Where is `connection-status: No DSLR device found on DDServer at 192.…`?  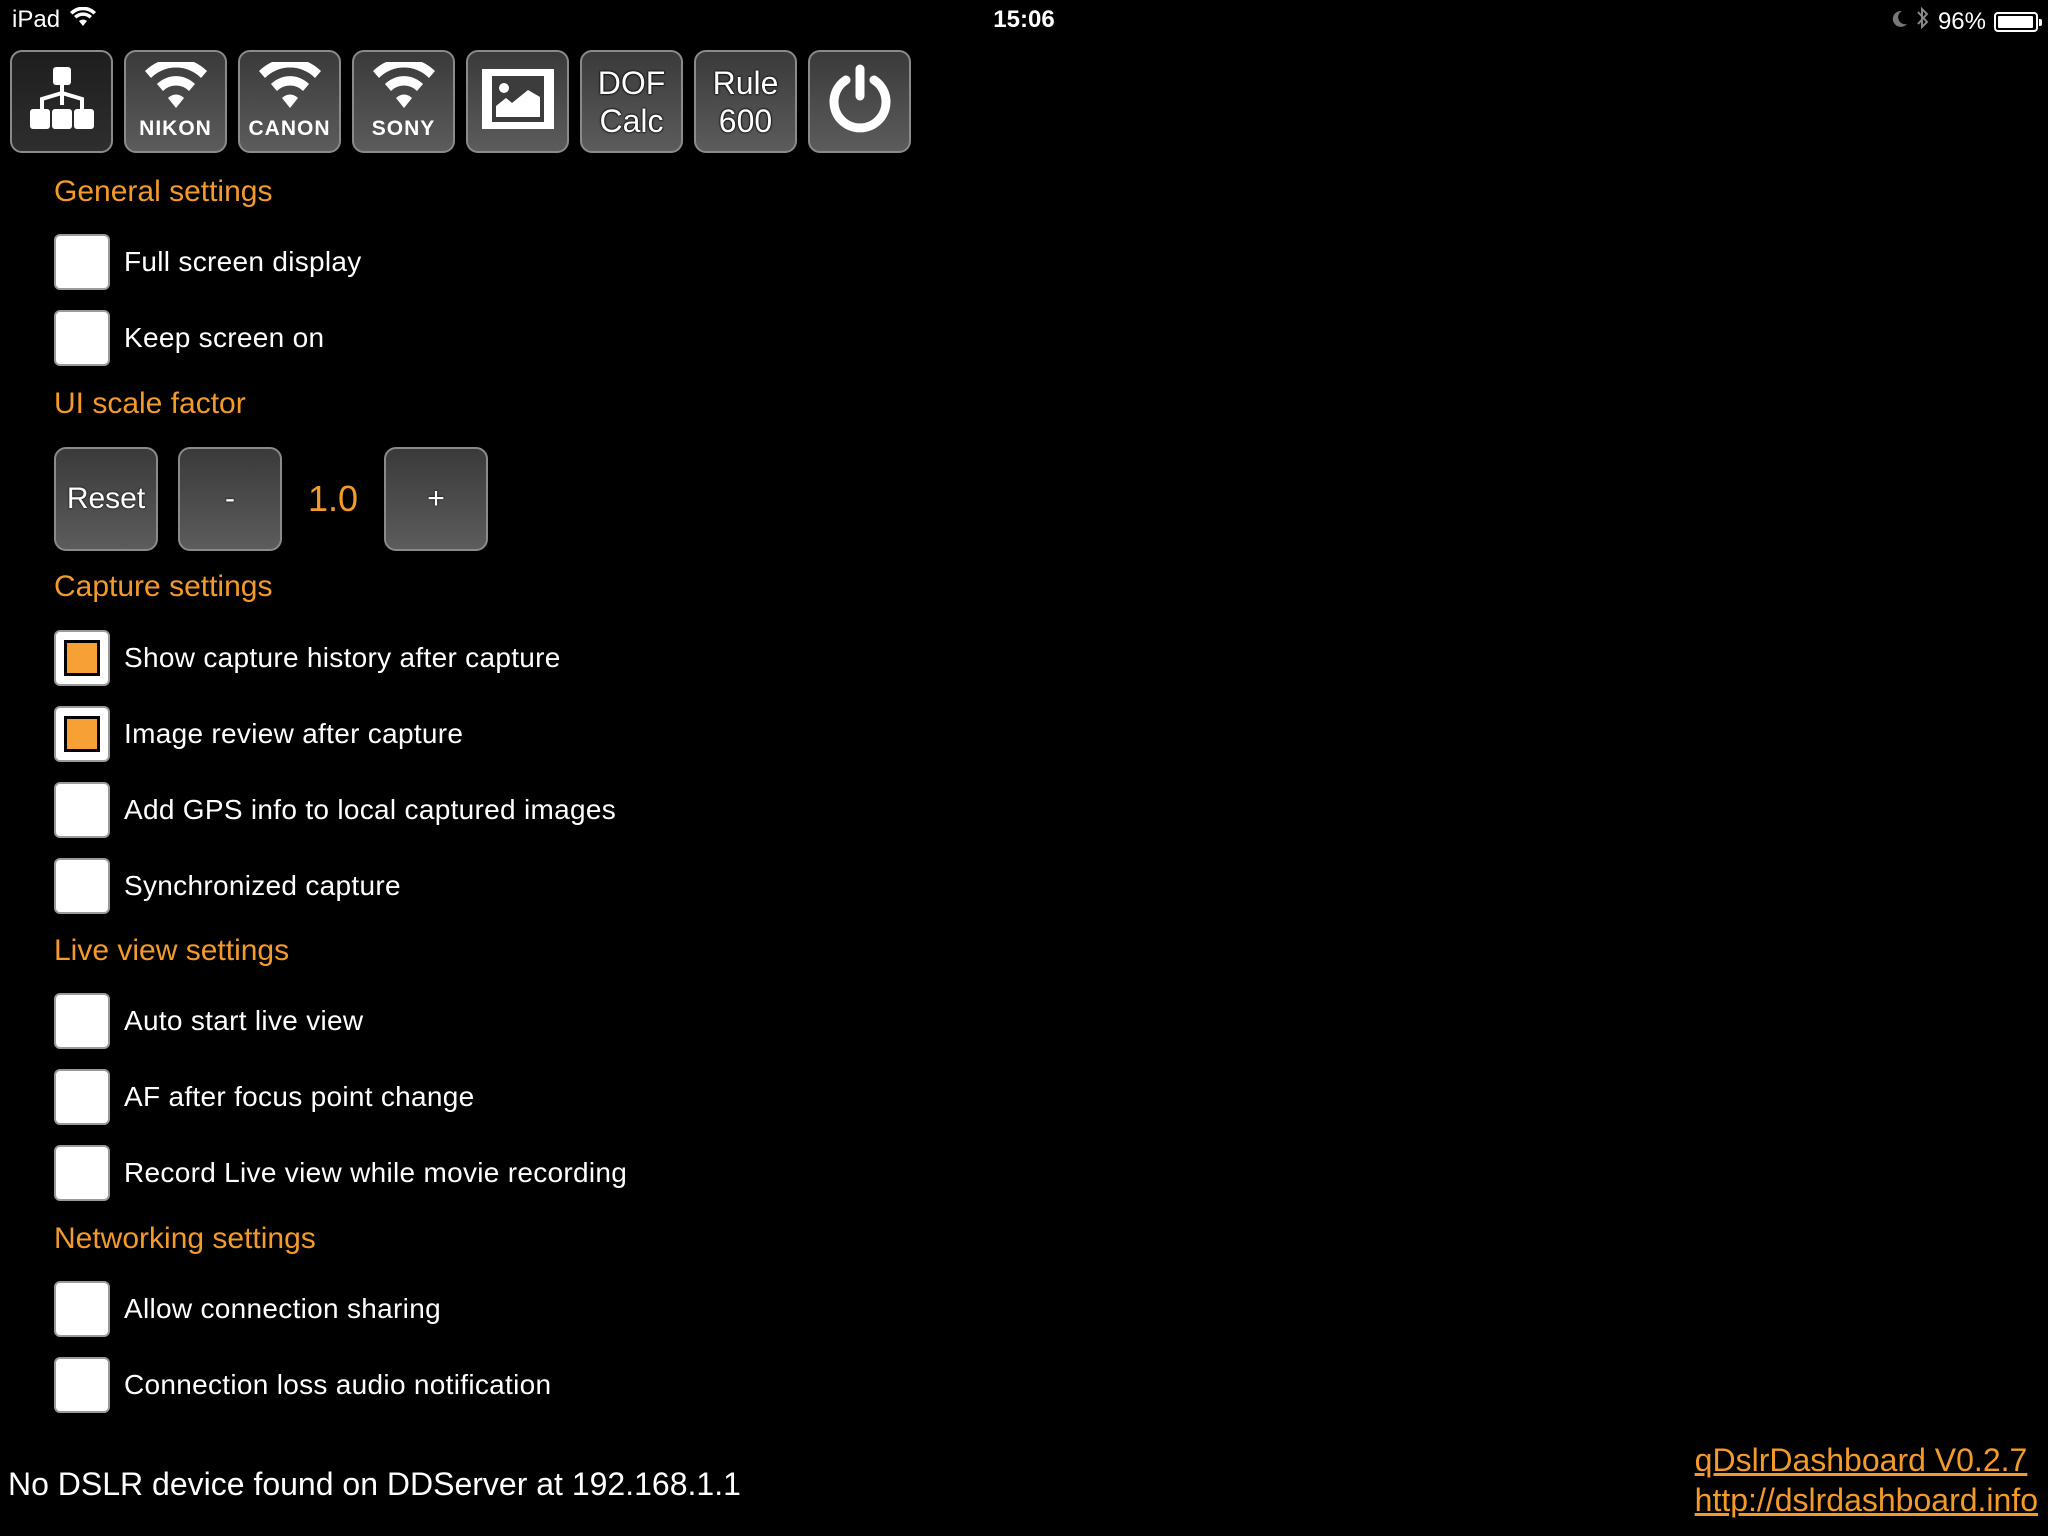 connection-status: No DSLR device found on DDServer at 192.… is located at coordinates (374, 1484).